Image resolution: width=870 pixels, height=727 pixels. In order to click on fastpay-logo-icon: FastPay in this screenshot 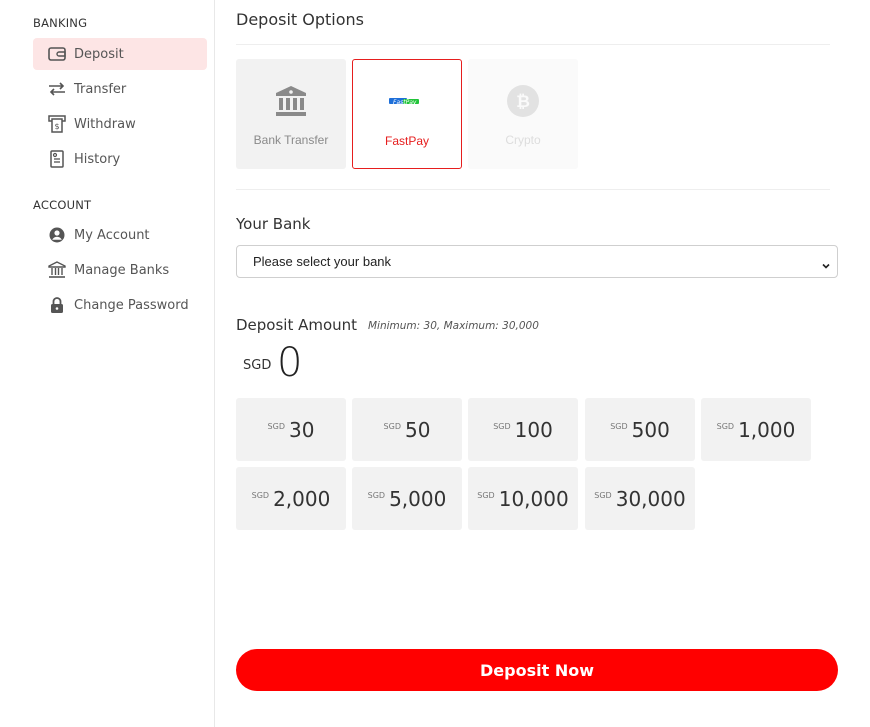, I will do `click(407, 102)`.